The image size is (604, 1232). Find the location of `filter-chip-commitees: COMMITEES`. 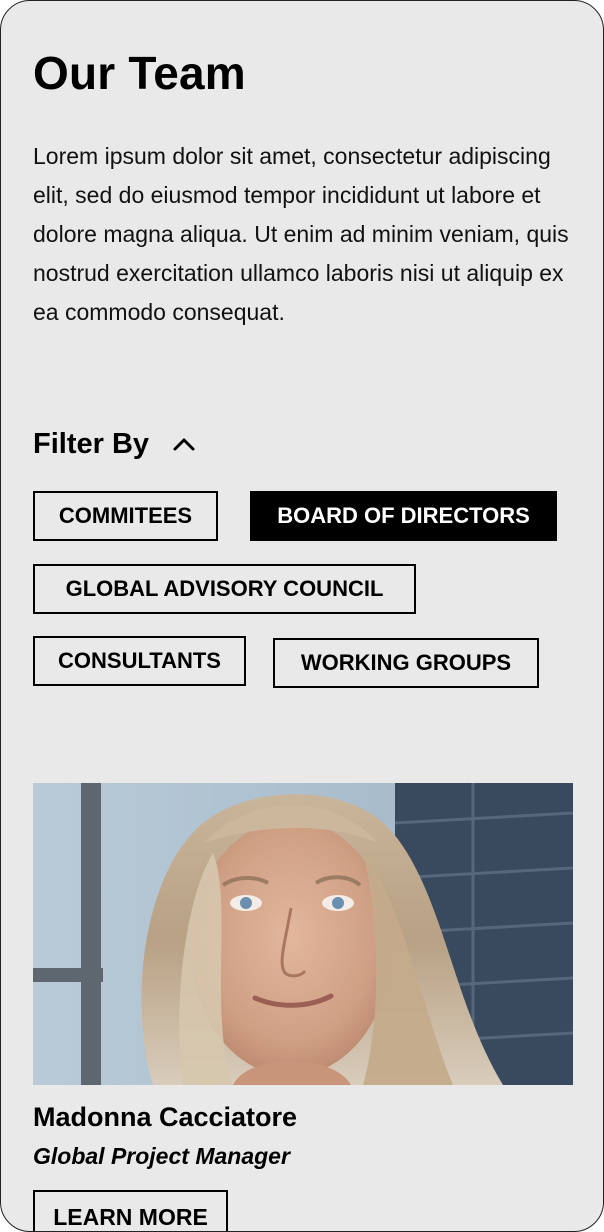

filter-chip-commitees: COMMITEES is located at coordinates (125, 516).